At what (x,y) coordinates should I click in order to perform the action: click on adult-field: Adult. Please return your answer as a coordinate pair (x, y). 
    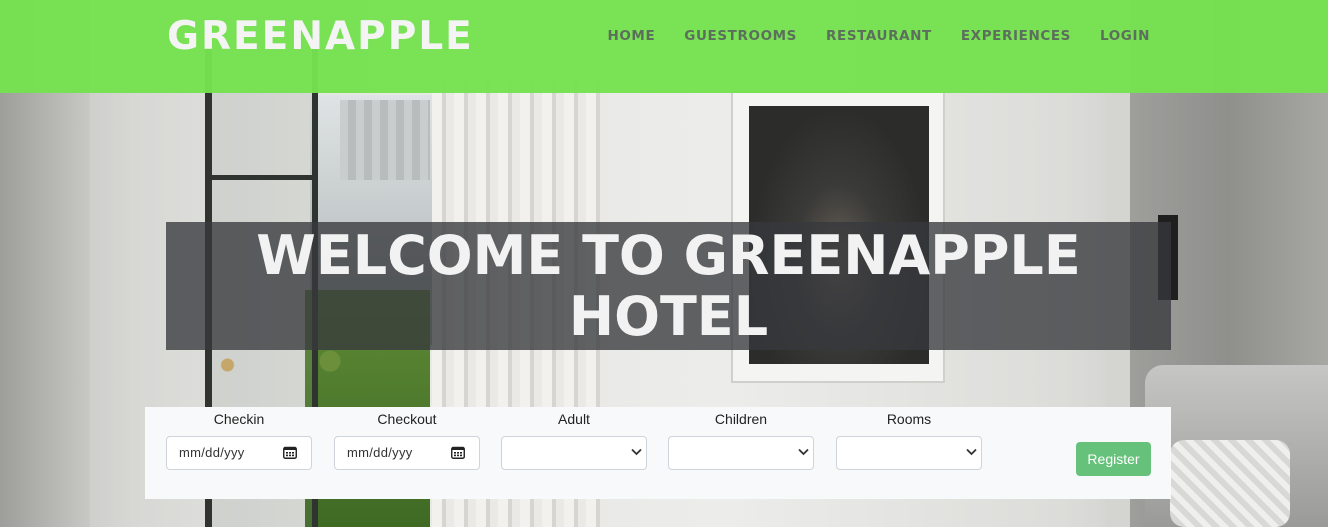
    Looking at the image, I should click on (574, 438).